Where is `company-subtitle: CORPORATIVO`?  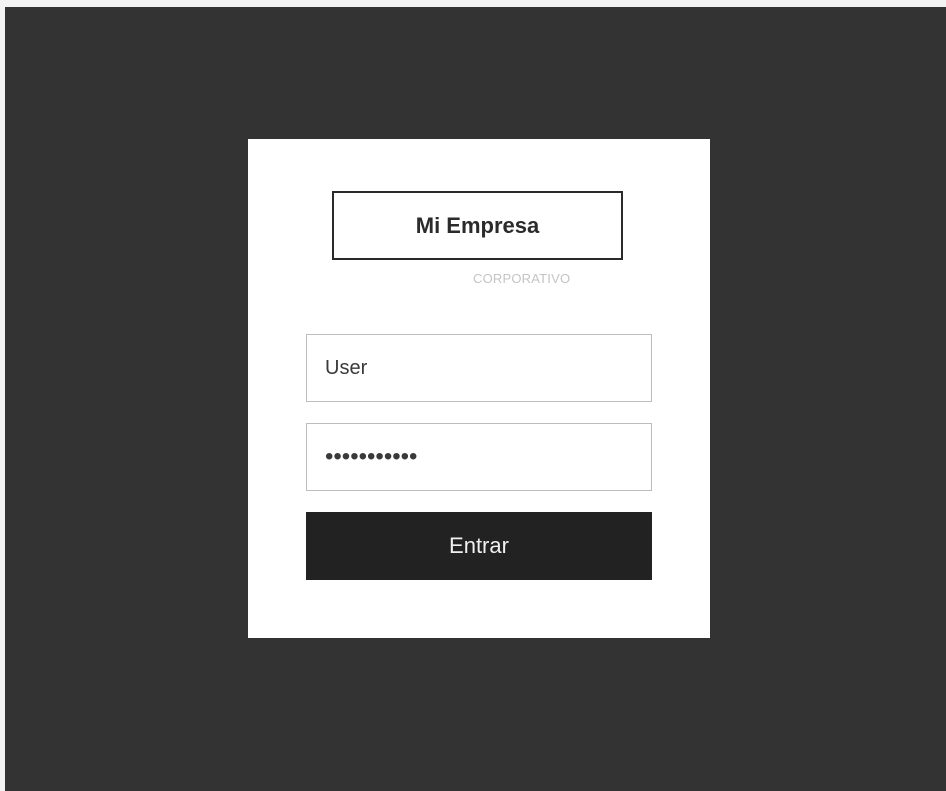
company-subtitle: CORPORATIVO is located at coordinates (522, 278).